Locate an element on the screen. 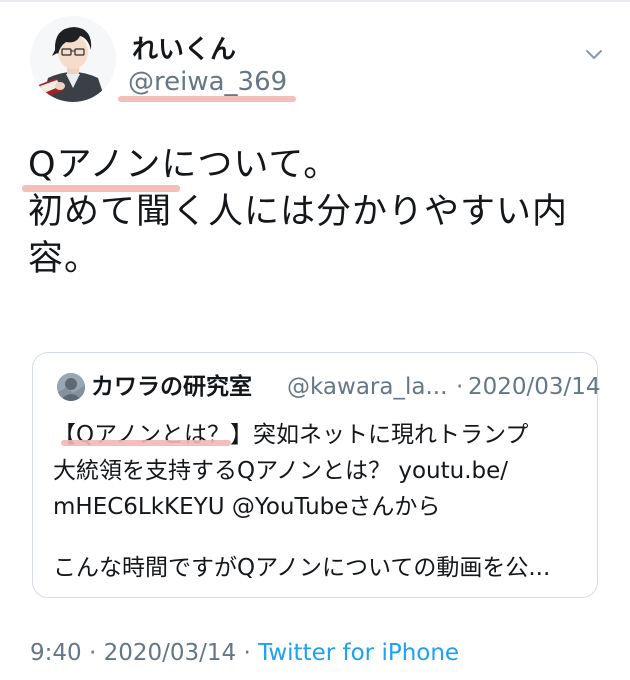 This screenshot has height=680, width=630. tweet-meta: 9:40 · 2020/03/14 · Twitter for iPhone is located at coordinates (244, 653).